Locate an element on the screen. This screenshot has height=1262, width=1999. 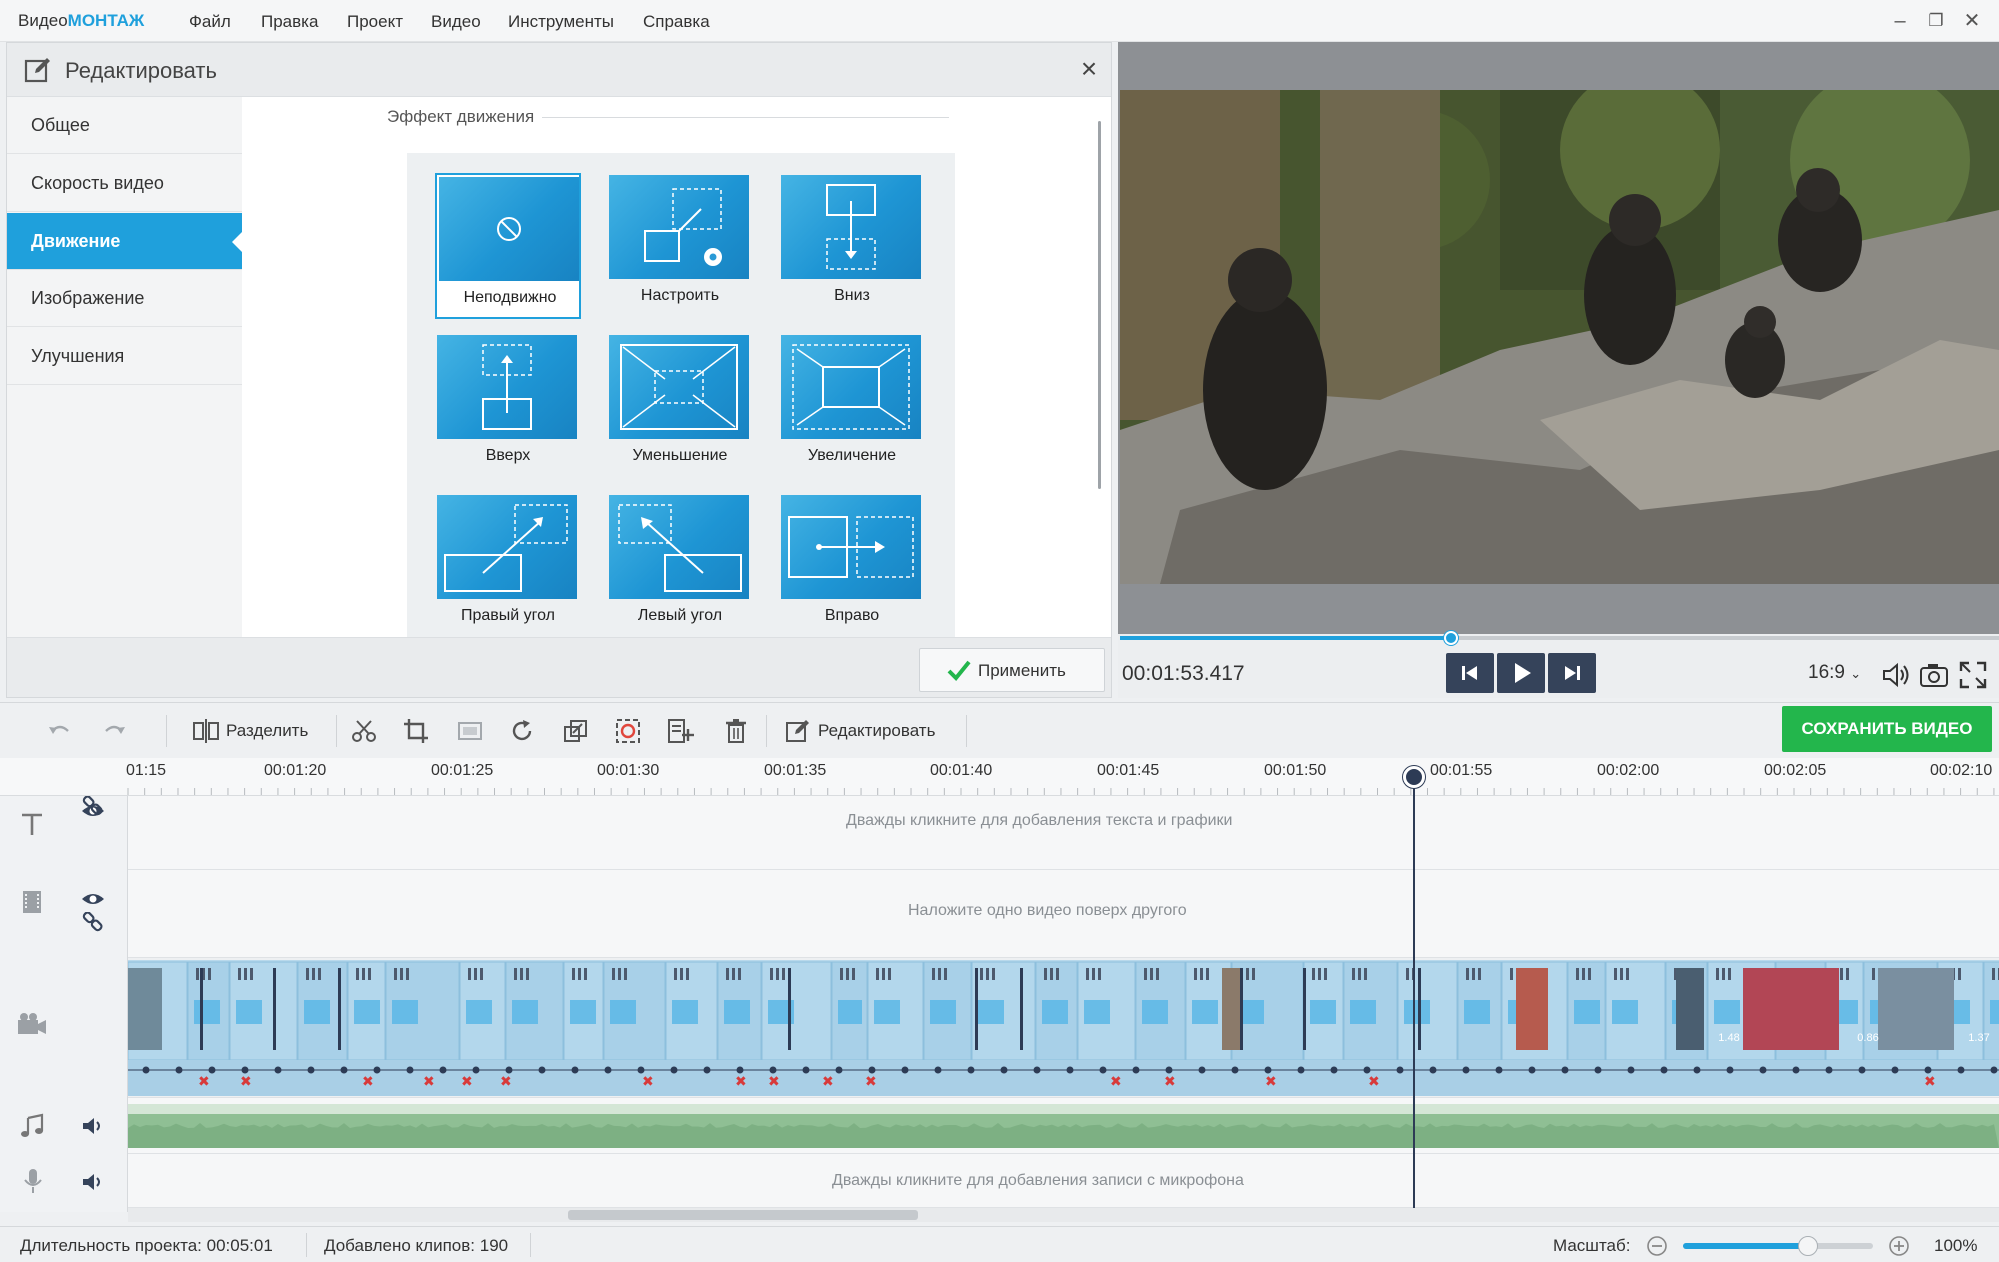
ruler-label: 00:02:00 is located at coordinates (1628, 770).